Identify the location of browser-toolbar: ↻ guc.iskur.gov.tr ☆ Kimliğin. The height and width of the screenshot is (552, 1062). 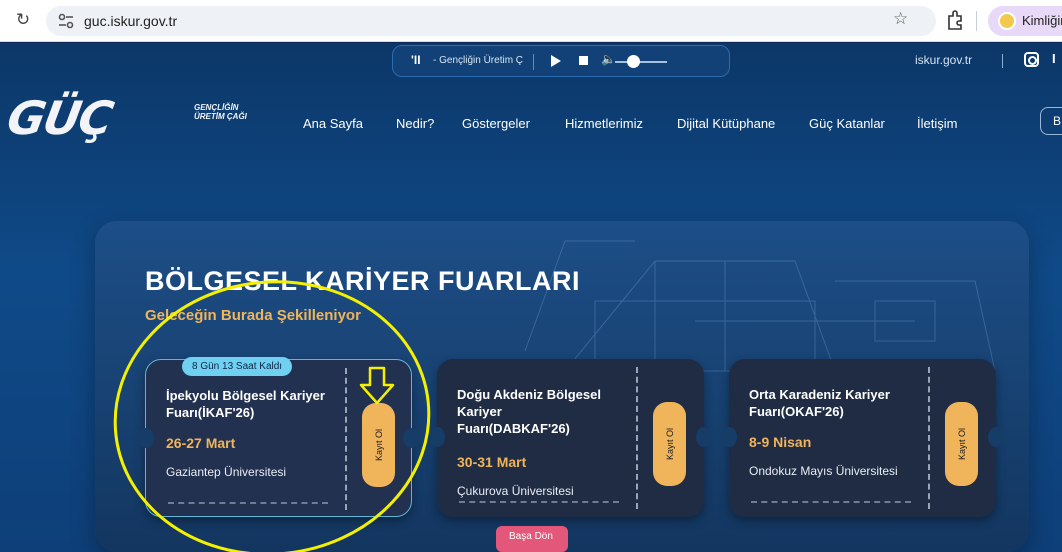
(531, 21).